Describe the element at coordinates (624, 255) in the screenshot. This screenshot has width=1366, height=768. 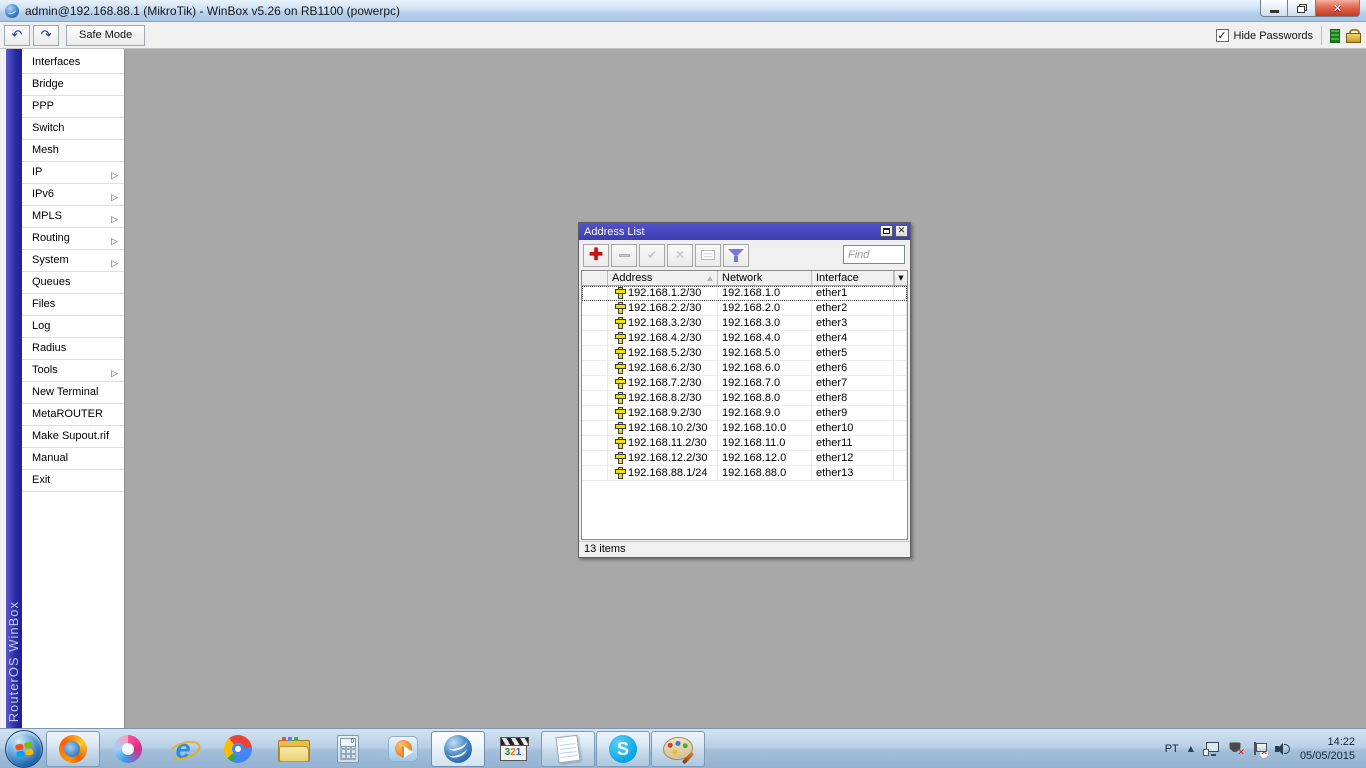
I see `remove-address-button` at that location.